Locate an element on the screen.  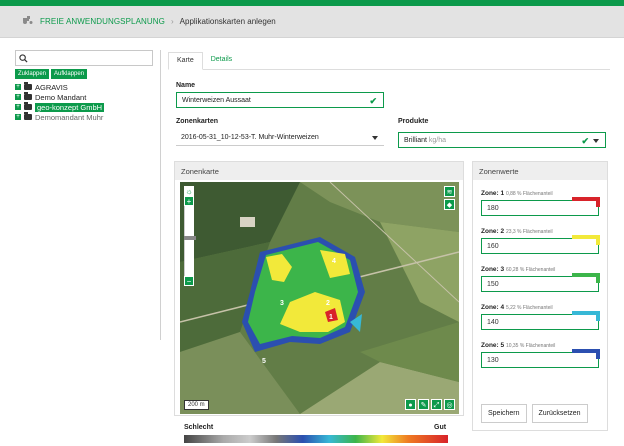
zone-label-2: 2 is located at coordinates (328, 303).